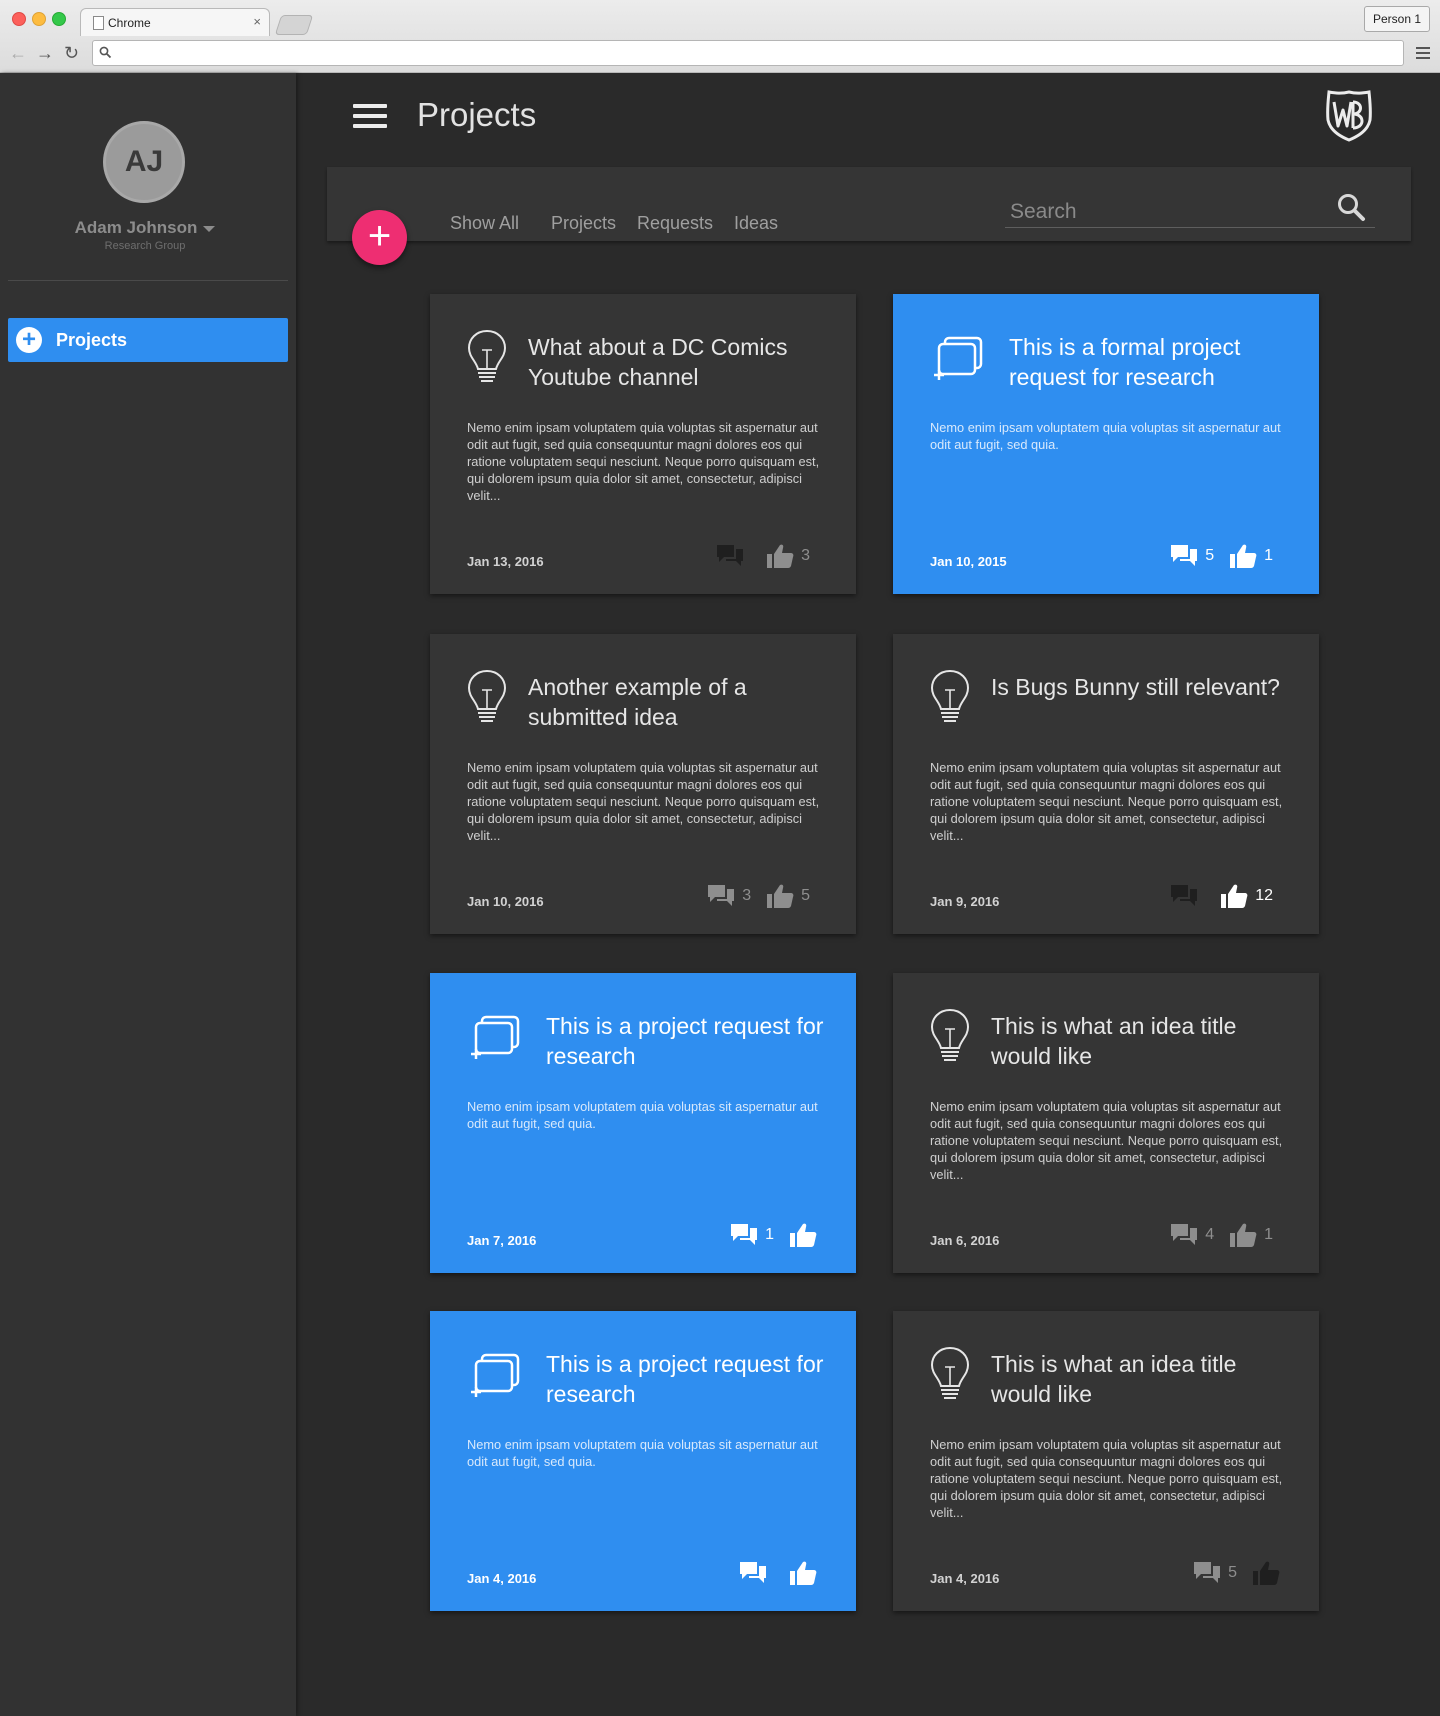 Image resolution: width=1440 pixels, height=1716 pixels. I want to click on card-meta: 4 1, so click(1228, 1235).